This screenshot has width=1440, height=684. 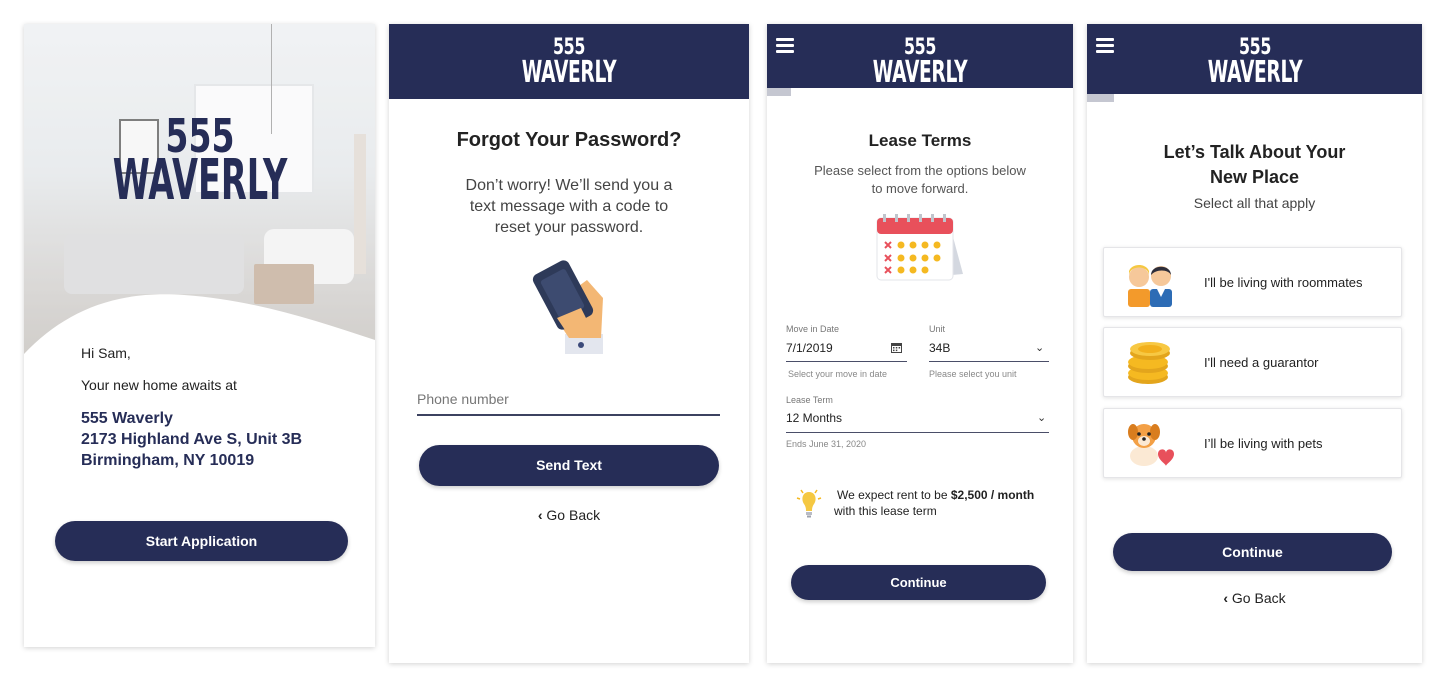 What do you see at coordinates (809, 400) in the screenshot?
I see `lease-term-label: Lease Term` at bounding box center [809, 400].